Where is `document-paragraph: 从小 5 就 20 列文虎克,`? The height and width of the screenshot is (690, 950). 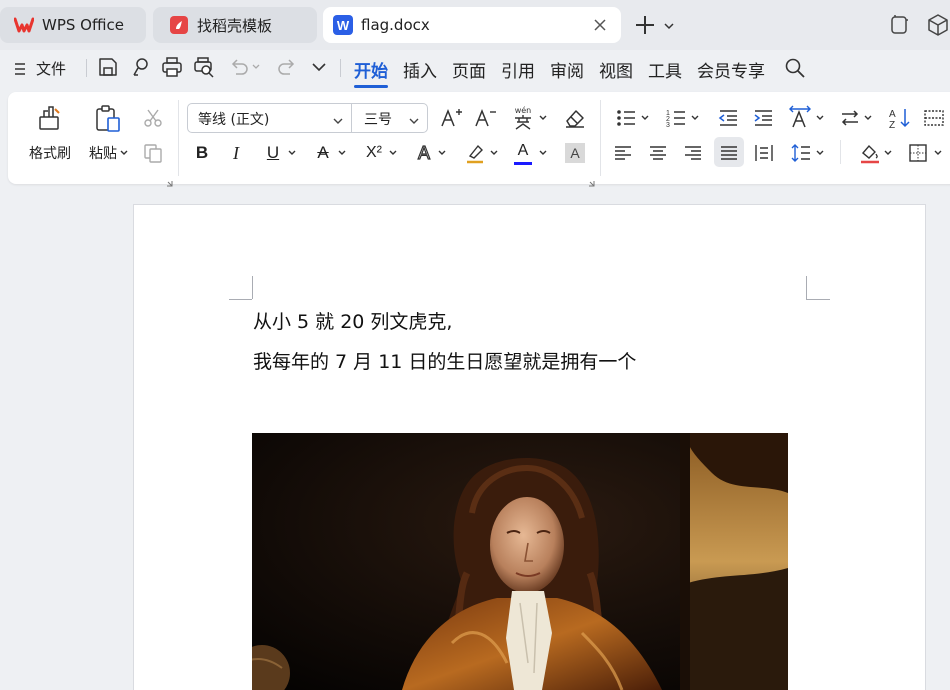 document-paragraph: 从小 5 就 20 列文虎克, is located at coordinates (352, 320).